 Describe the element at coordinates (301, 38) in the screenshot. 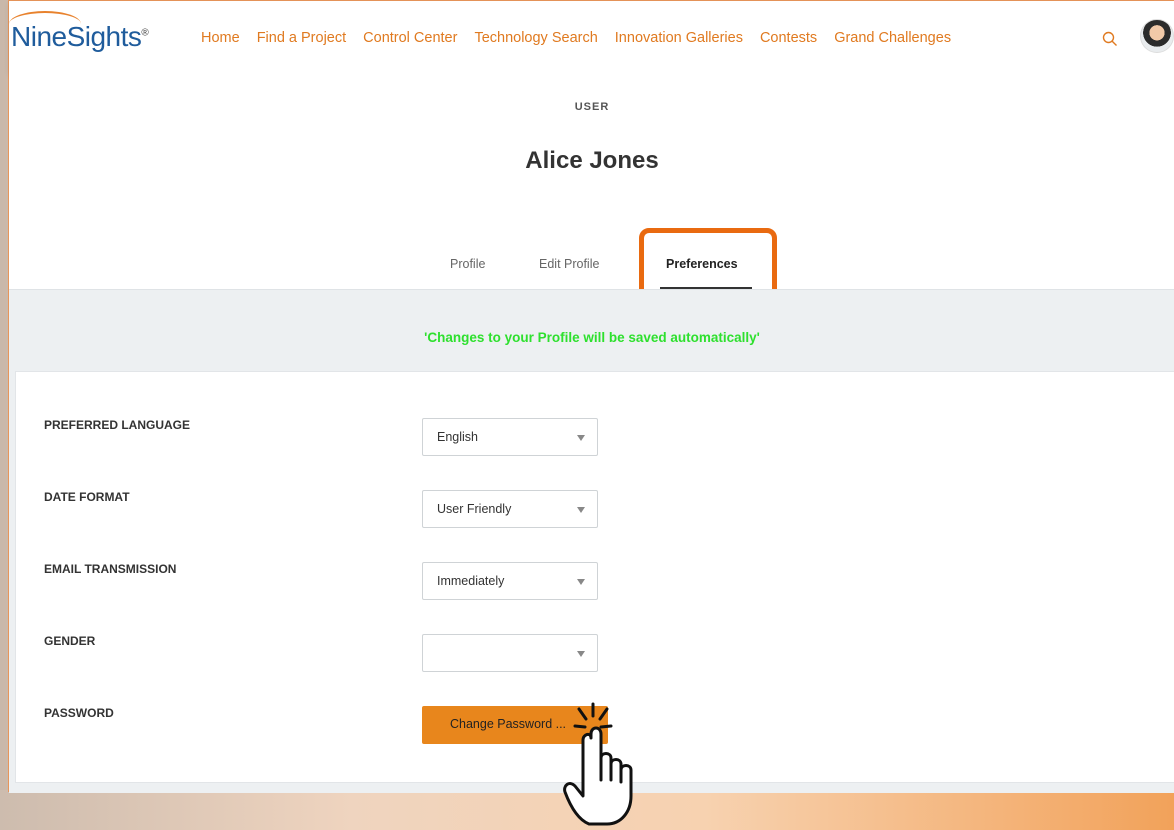

I see `nav-link-find-a-project: Find a Project` at that location.